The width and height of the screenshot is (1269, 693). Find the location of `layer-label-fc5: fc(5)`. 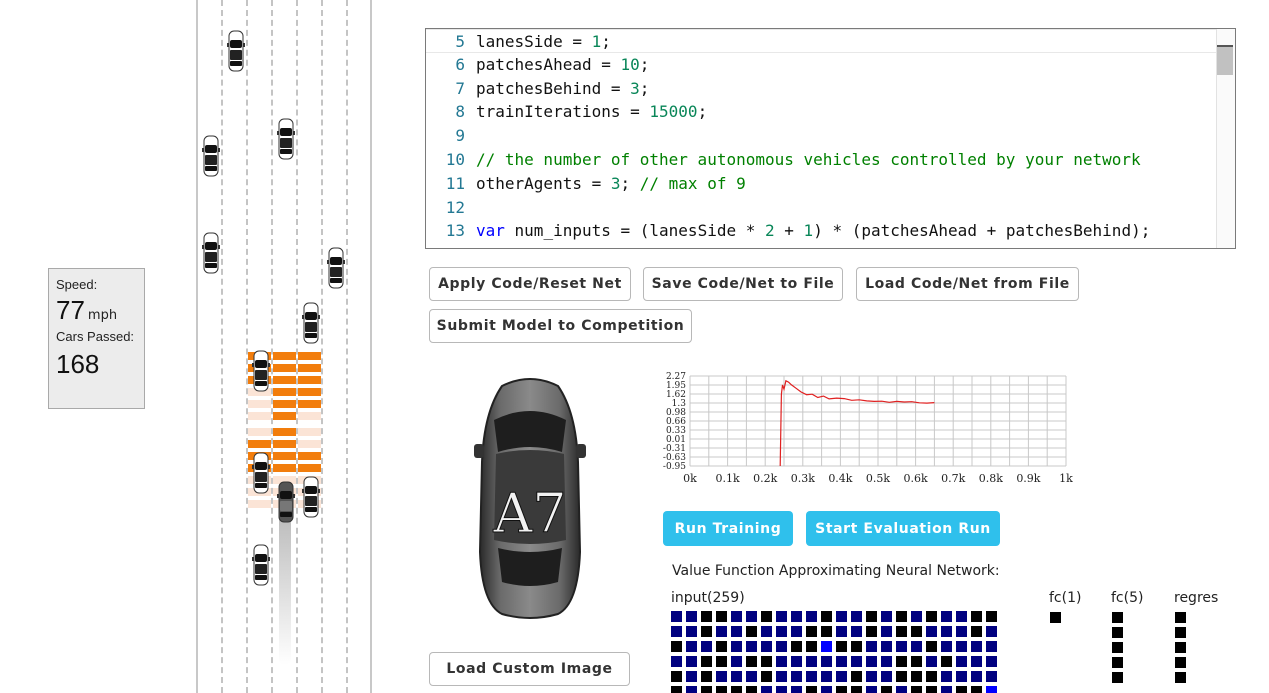

layer-label-fc5: fc(5) is located at coordinates (1127, 598).